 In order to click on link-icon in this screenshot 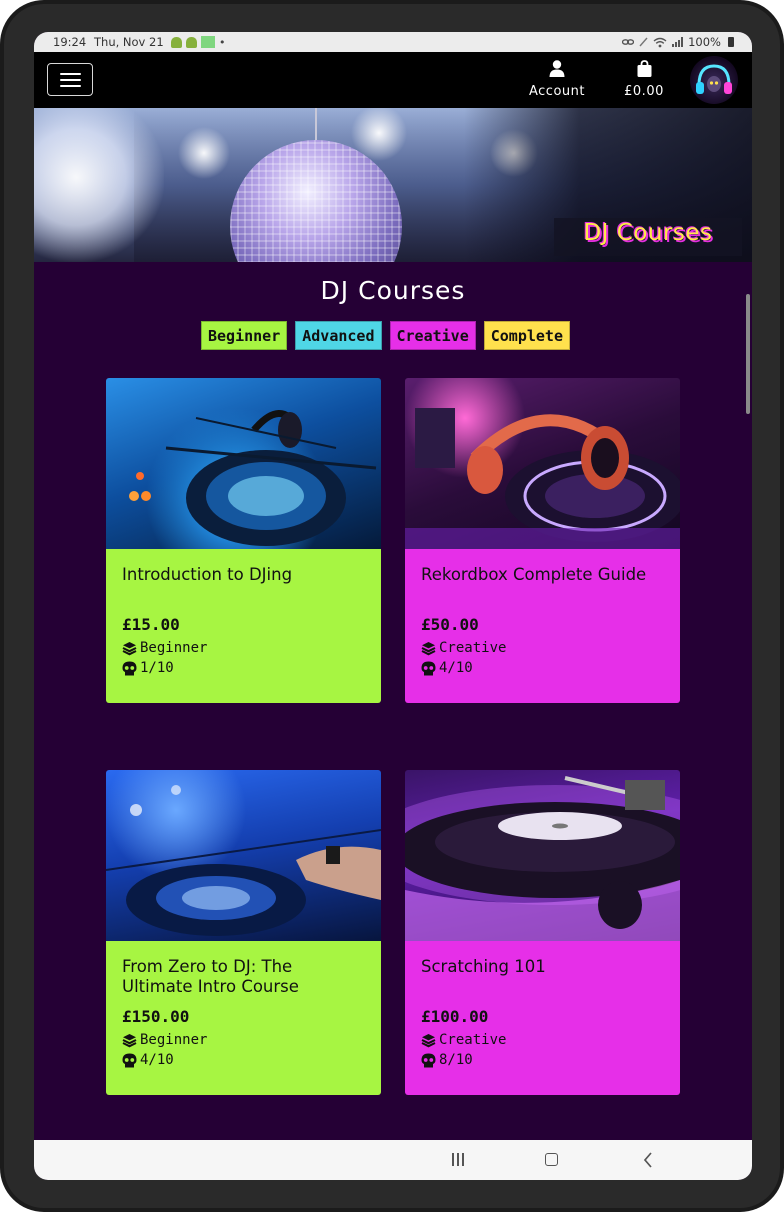, I will do `click(628, 42)`.